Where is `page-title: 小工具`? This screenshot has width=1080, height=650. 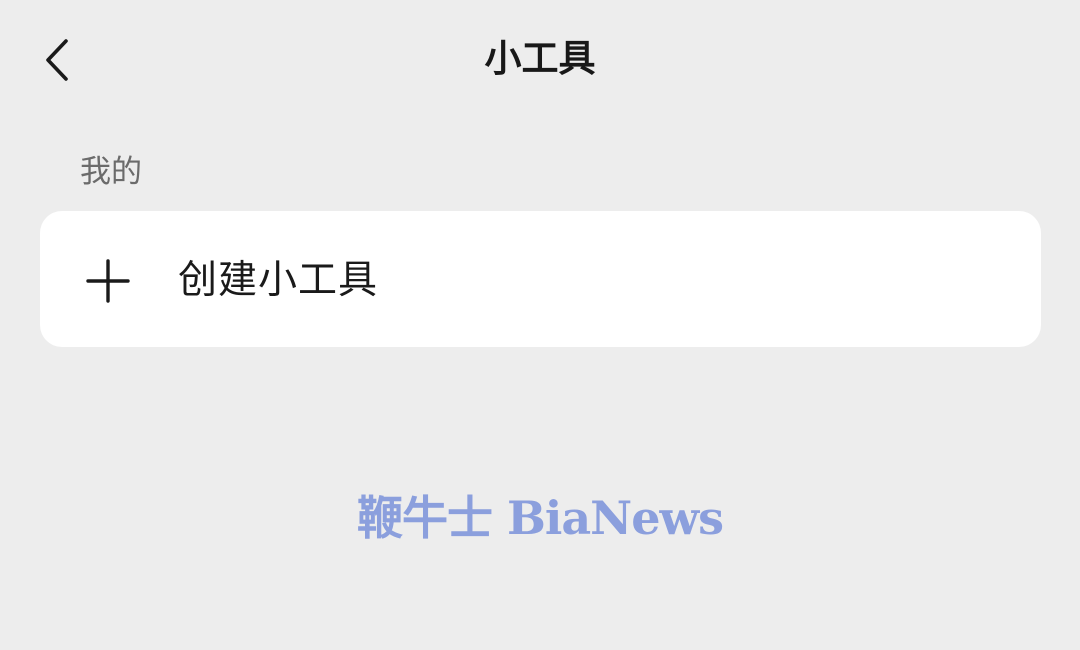
page-title: 小工具 is located at coordinates (540, 58).